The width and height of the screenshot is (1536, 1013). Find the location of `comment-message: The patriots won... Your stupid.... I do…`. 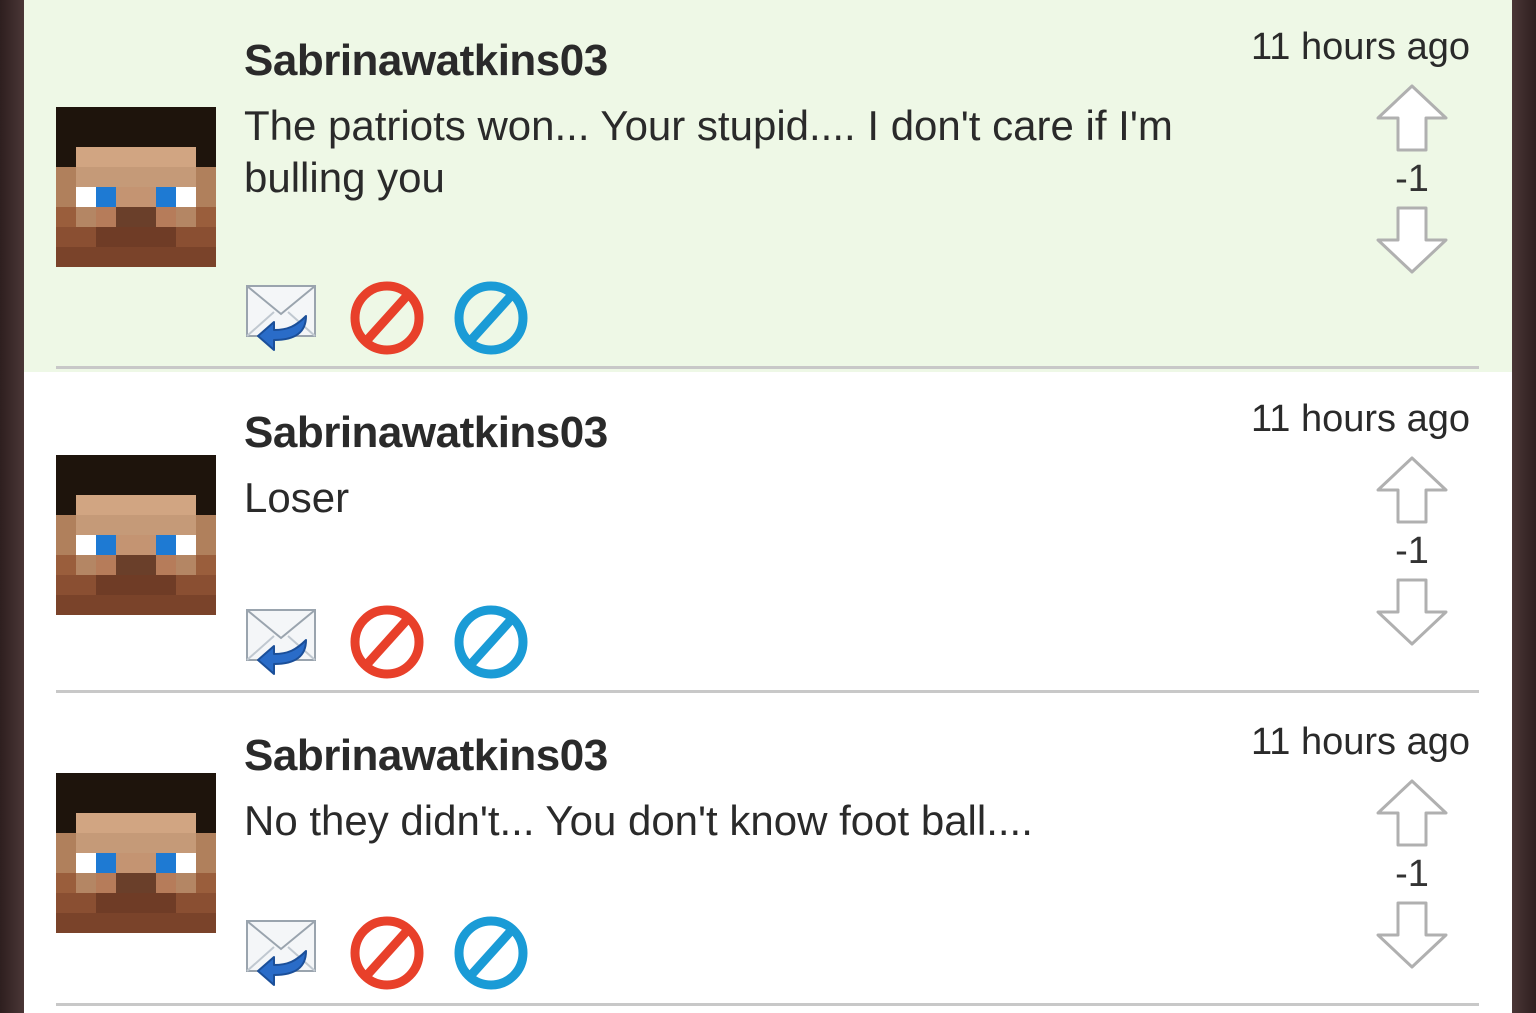

comment-message: The patriots won... Your stupid.... I do… is located at coordinates (708, 151).